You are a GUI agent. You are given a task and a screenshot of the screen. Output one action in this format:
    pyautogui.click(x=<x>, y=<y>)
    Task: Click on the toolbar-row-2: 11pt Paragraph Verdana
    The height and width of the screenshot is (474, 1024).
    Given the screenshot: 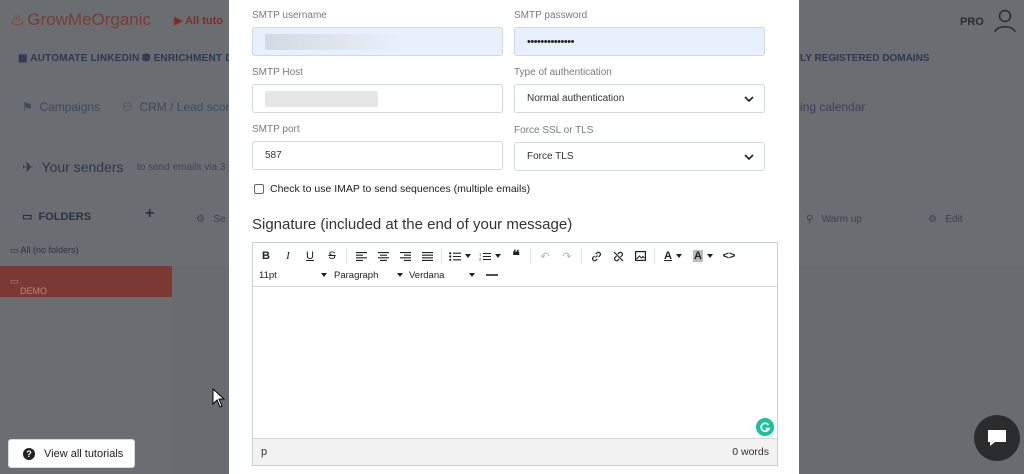 What is the action you would take?
    pyautogui.click(x=381, y=275)
    